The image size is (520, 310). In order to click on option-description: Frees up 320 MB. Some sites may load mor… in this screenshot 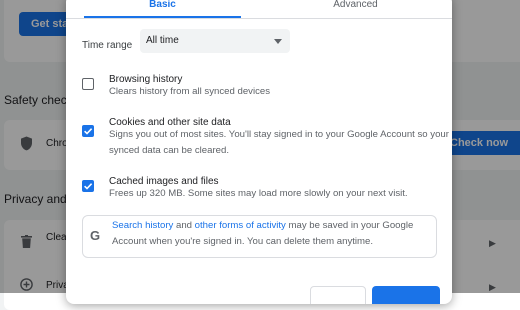, I will do `click(258, 193)`.